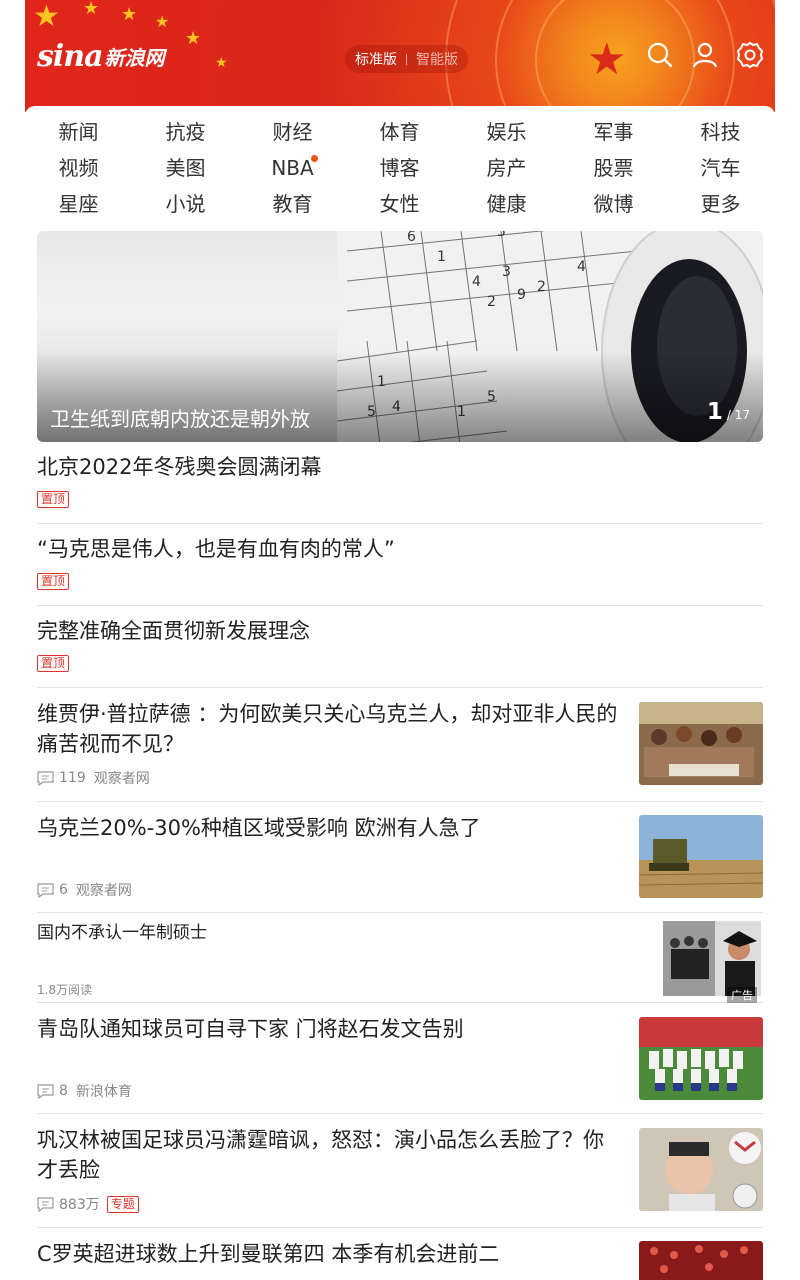 The width and height of the screenshot is (800, 1280). Describe the element at coordinates (292, 204) in the screenshot. I see `nav-item-education: 教育` at that location.